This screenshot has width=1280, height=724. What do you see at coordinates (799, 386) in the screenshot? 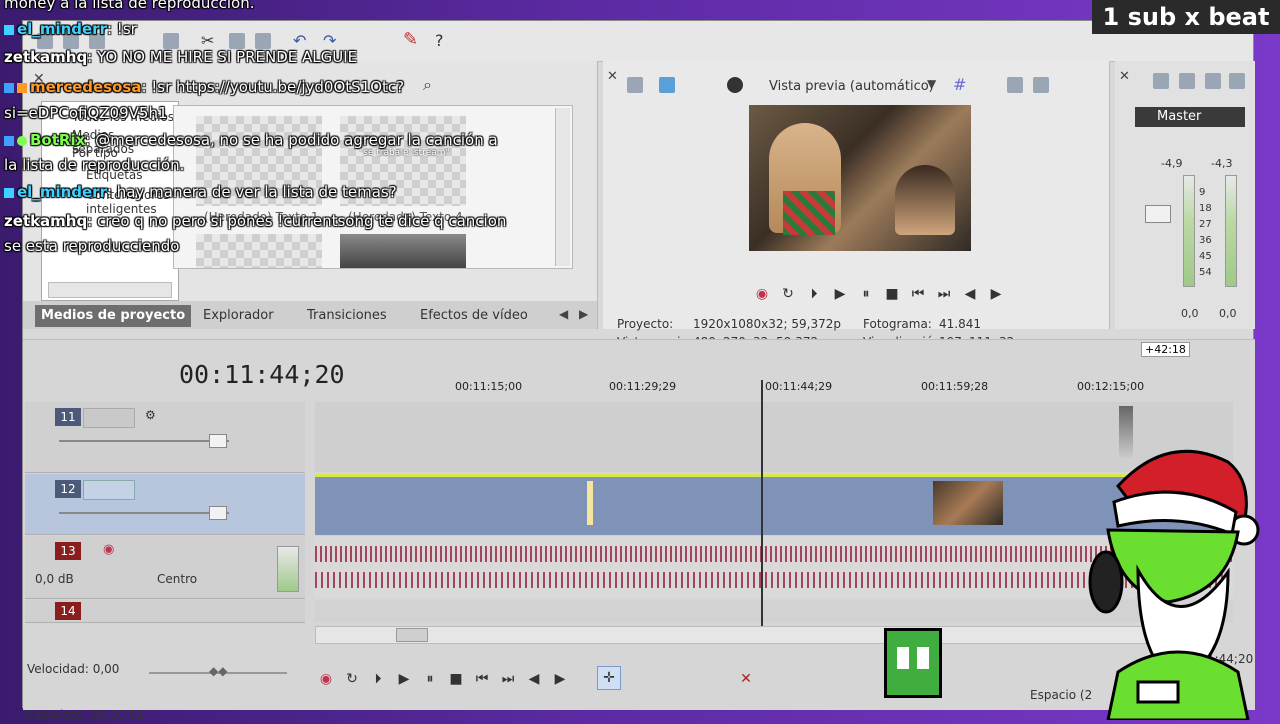
I see `ruler-label: 00:11:44;29` at bounding box center [799, 386].